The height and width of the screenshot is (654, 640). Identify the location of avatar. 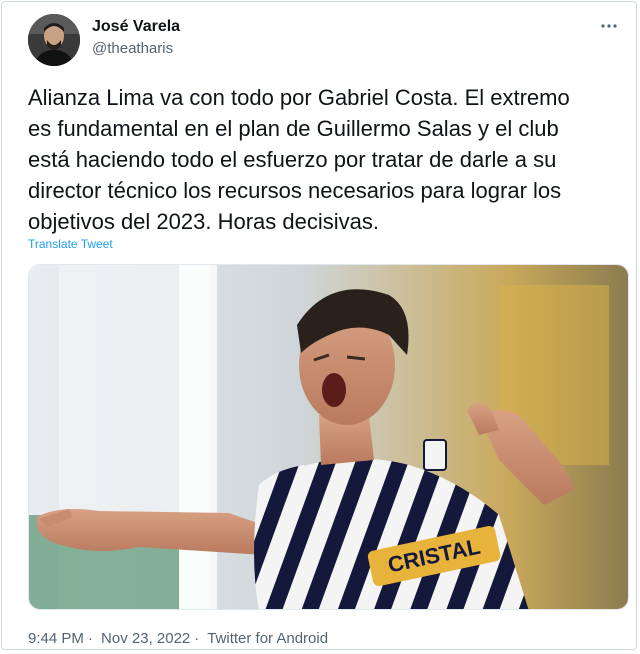
(54, 40).